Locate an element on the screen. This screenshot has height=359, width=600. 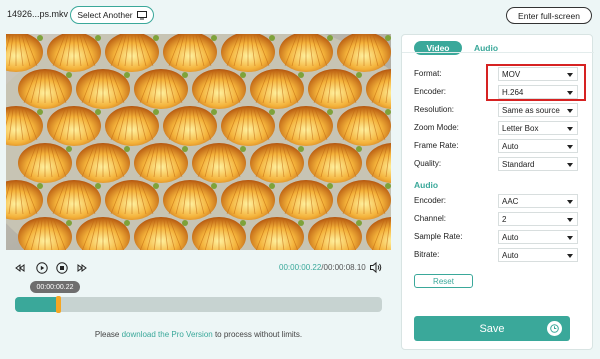
quality-row: Quality: Standard is located at coordinates (498, 164).